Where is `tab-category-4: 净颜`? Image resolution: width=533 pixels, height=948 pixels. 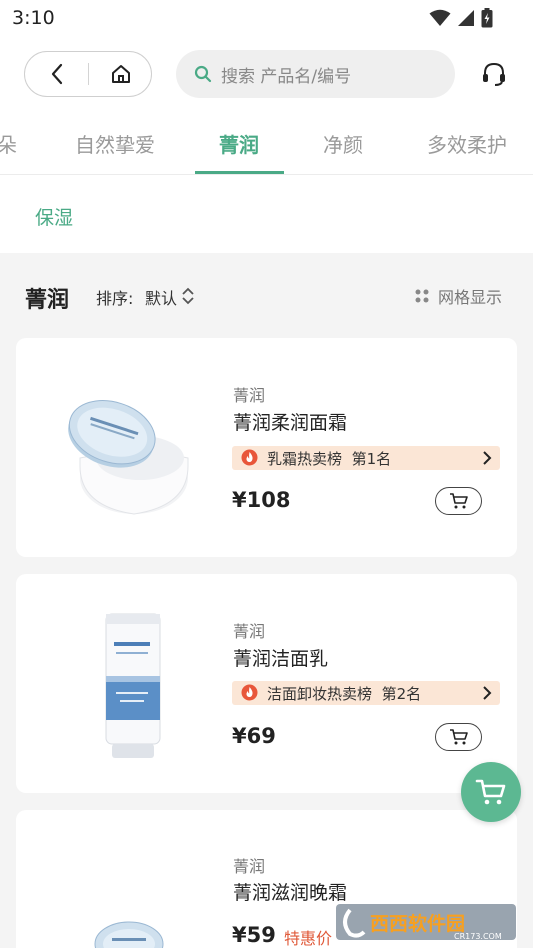 tab-category-4: 净颜 is located at coordinates (343, 143).